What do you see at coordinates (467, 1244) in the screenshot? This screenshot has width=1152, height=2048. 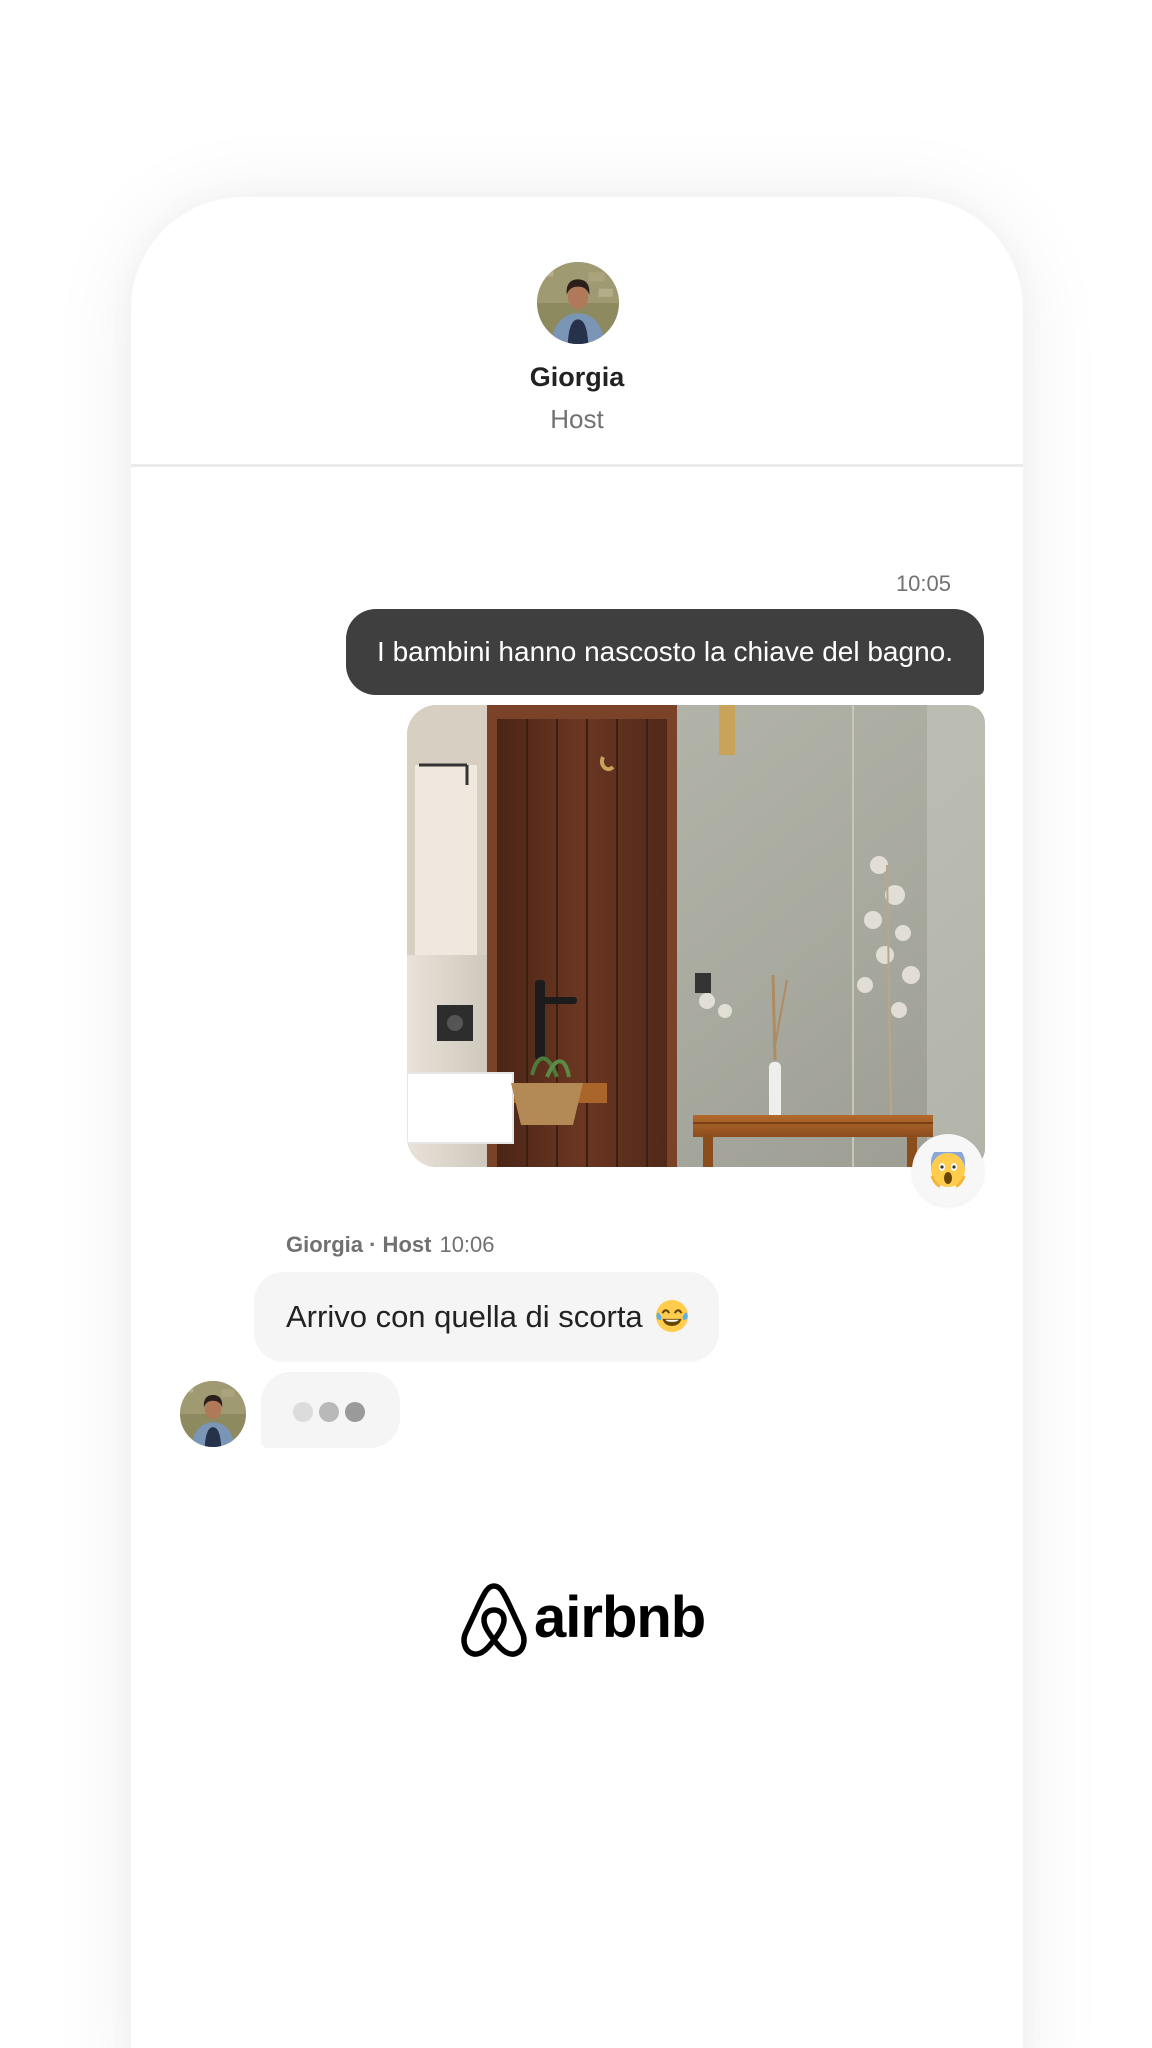 I see `incoming-timestamp: 10:06` at bounding box center [467, 1244].